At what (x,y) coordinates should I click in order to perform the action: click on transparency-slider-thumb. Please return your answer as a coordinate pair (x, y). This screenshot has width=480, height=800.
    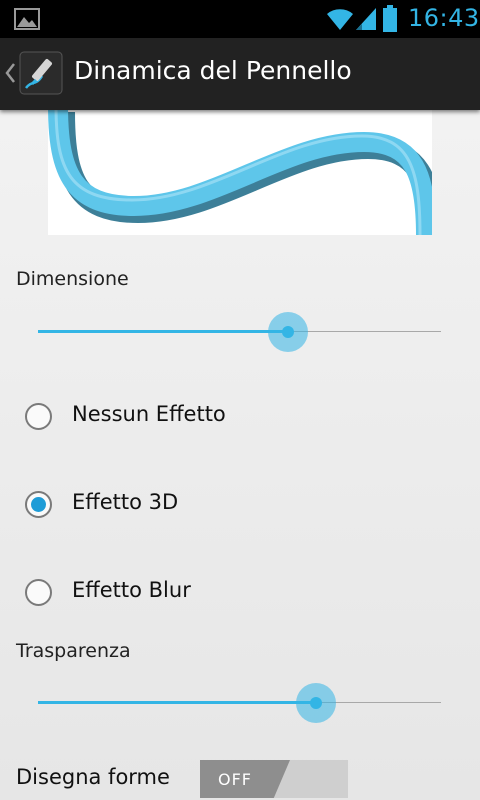
    Looking at the image, I should click on (316, 703).